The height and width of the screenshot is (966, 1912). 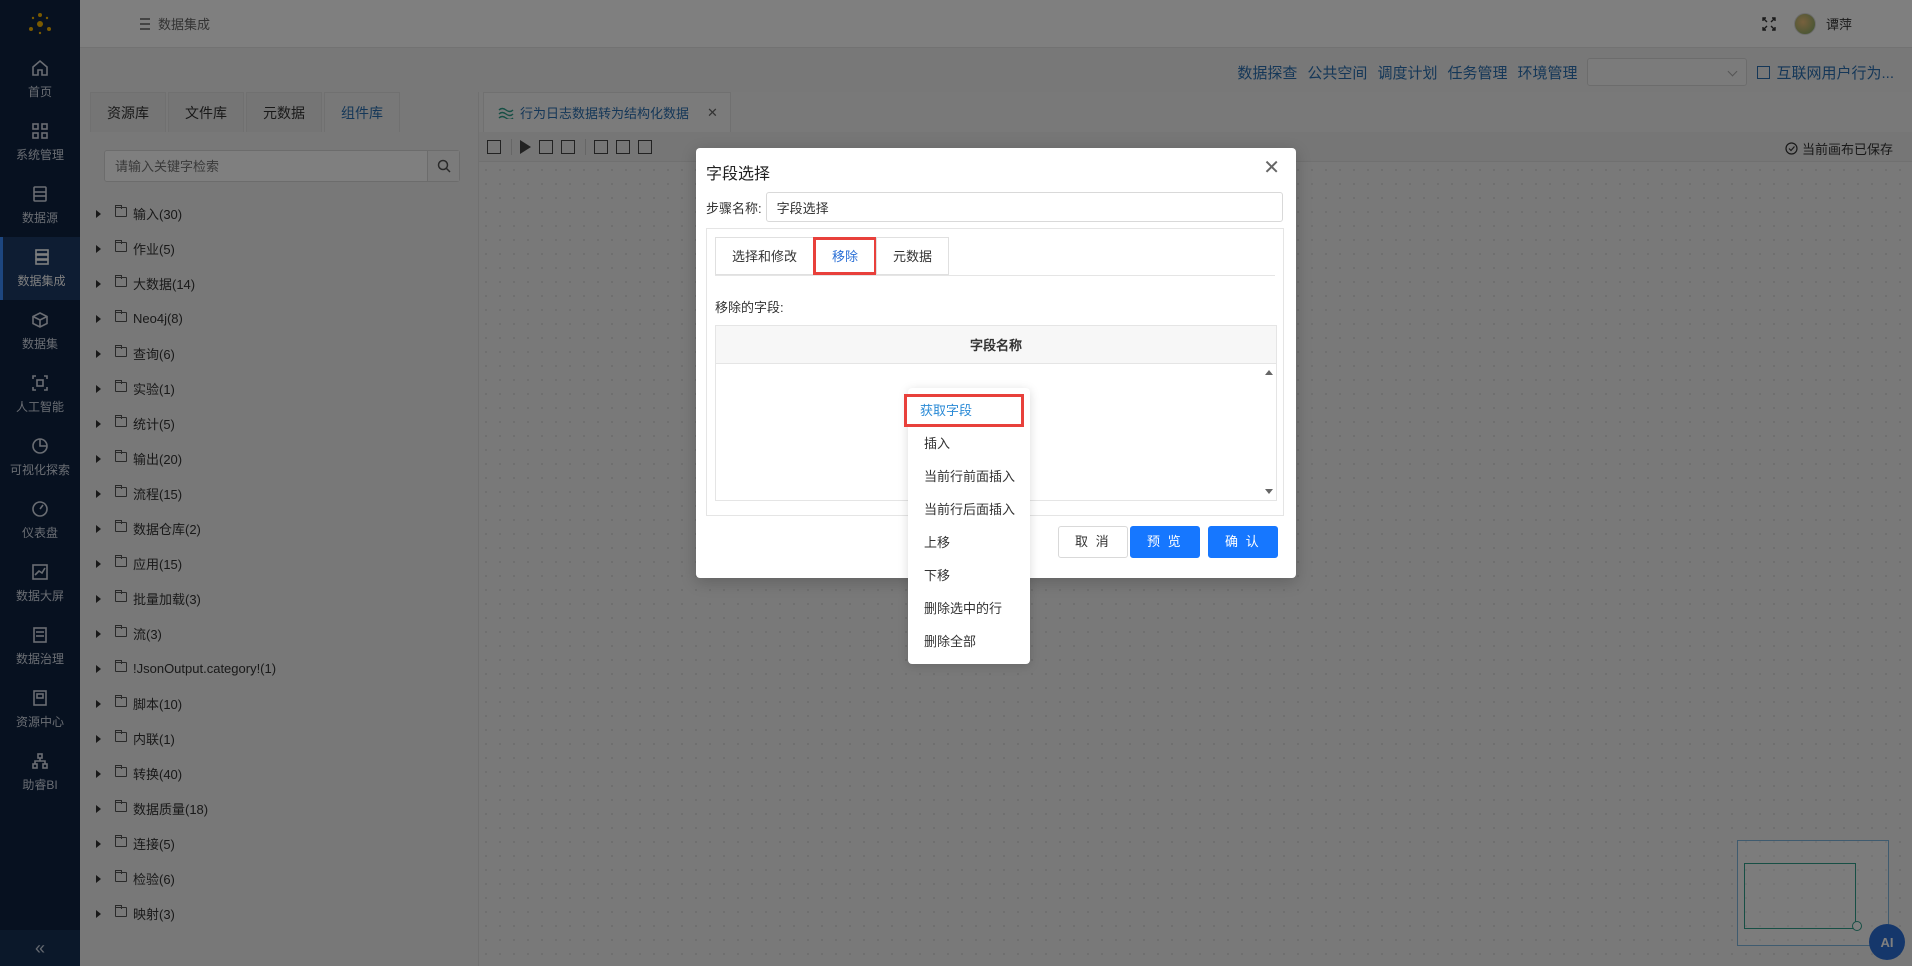 What do you see at coordinates (765, 256) in the screenshot?
I see `tab-select-modify: 选择和修改` at bounding box center [765, 256].